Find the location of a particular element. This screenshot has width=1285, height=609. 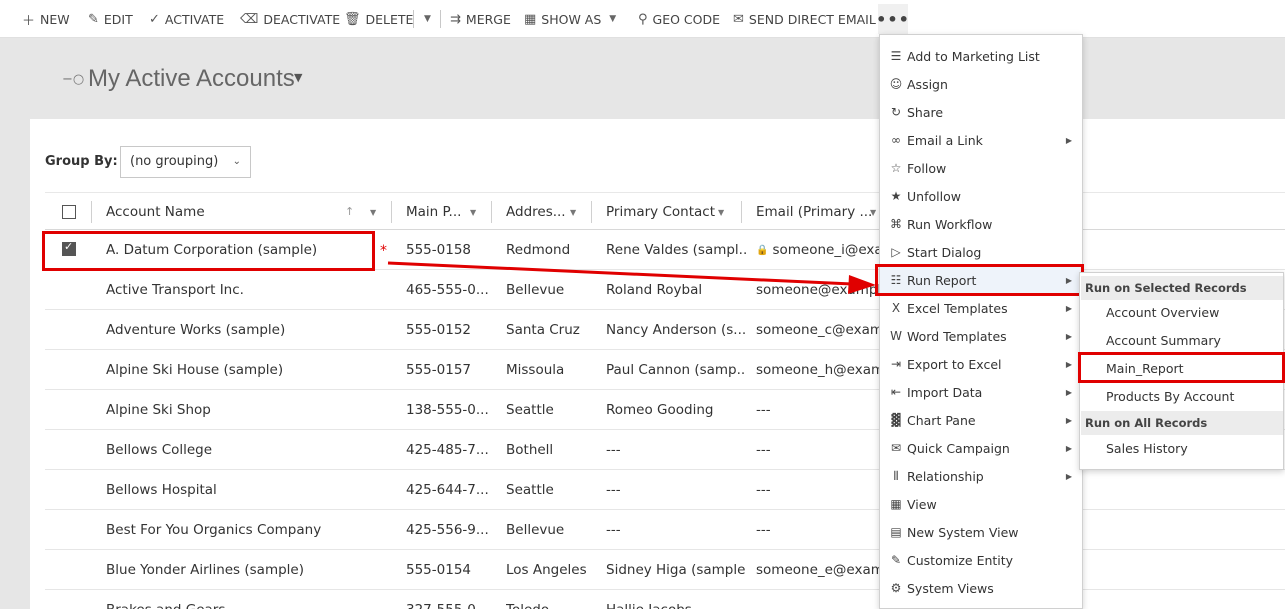

menu-item-start-dialog: ▷ Start Dialog is located at coordinates (982, 252).